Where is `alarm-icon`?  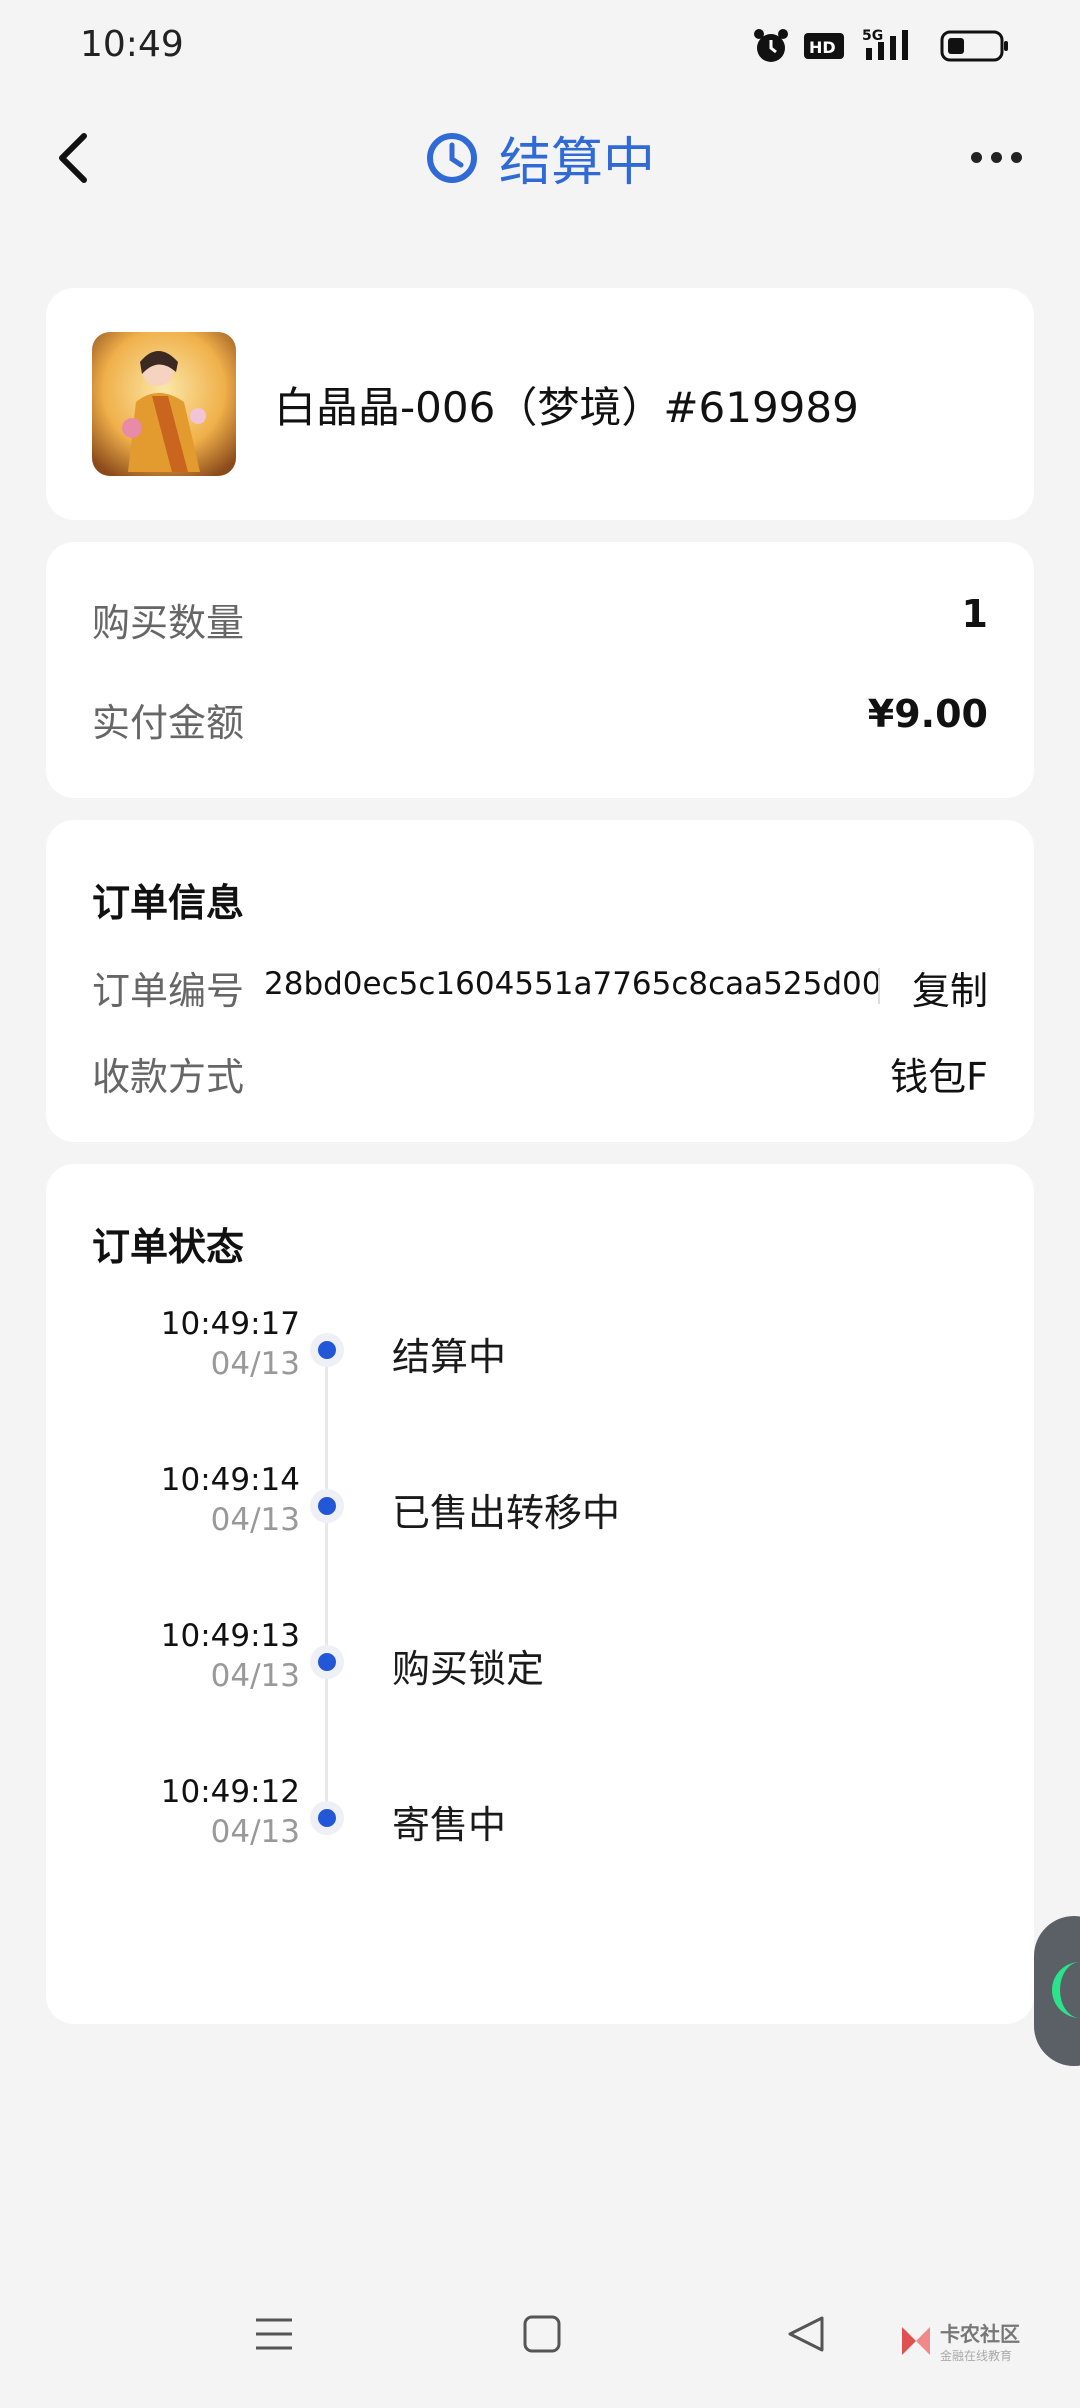 alarm-icon is located at coordinates (771, 45).